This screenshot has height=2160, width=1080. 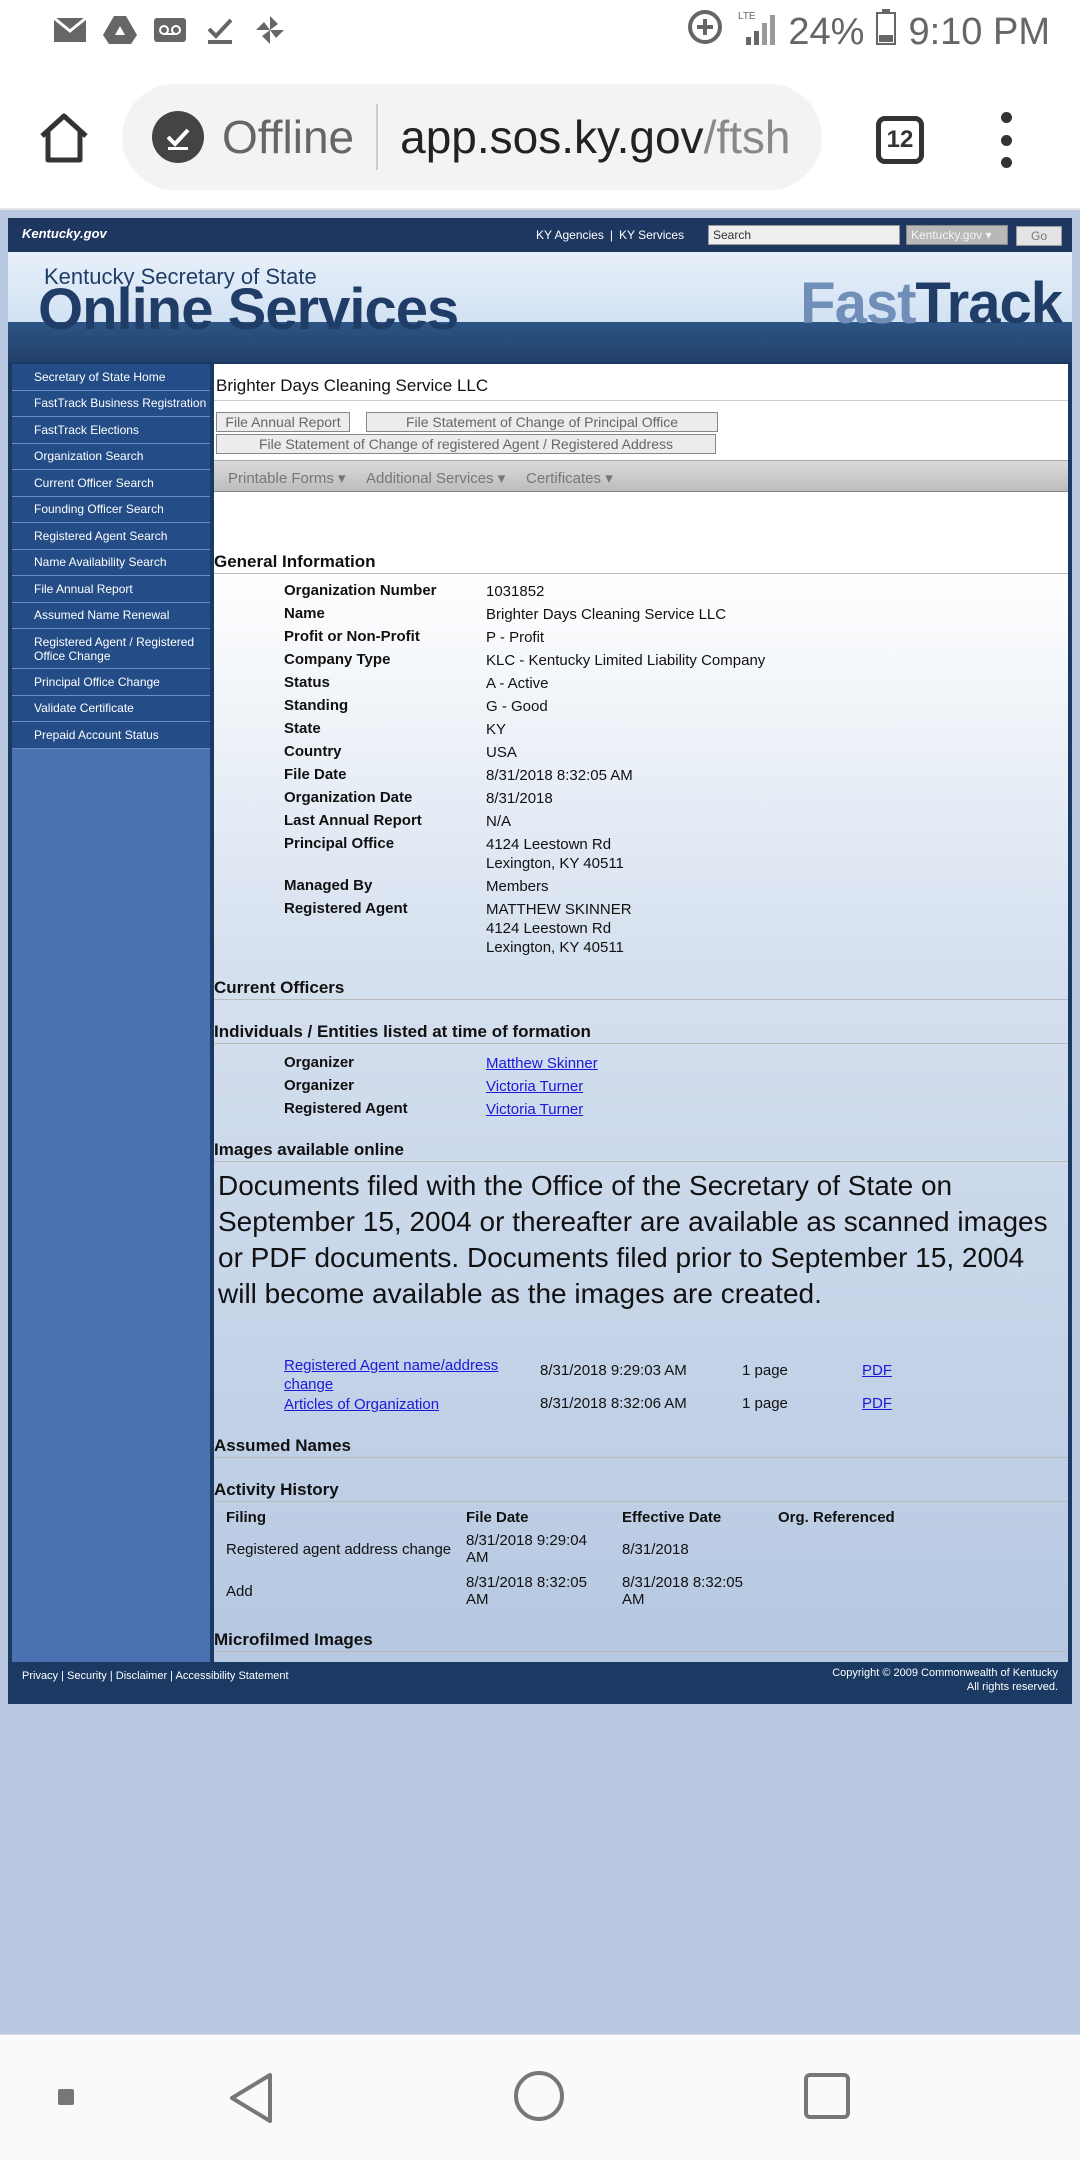 What do you see at coordinates (40, 1676) in the screenshot?
I see `privacy-link: Privacy` at bounding box center [40, 1676].